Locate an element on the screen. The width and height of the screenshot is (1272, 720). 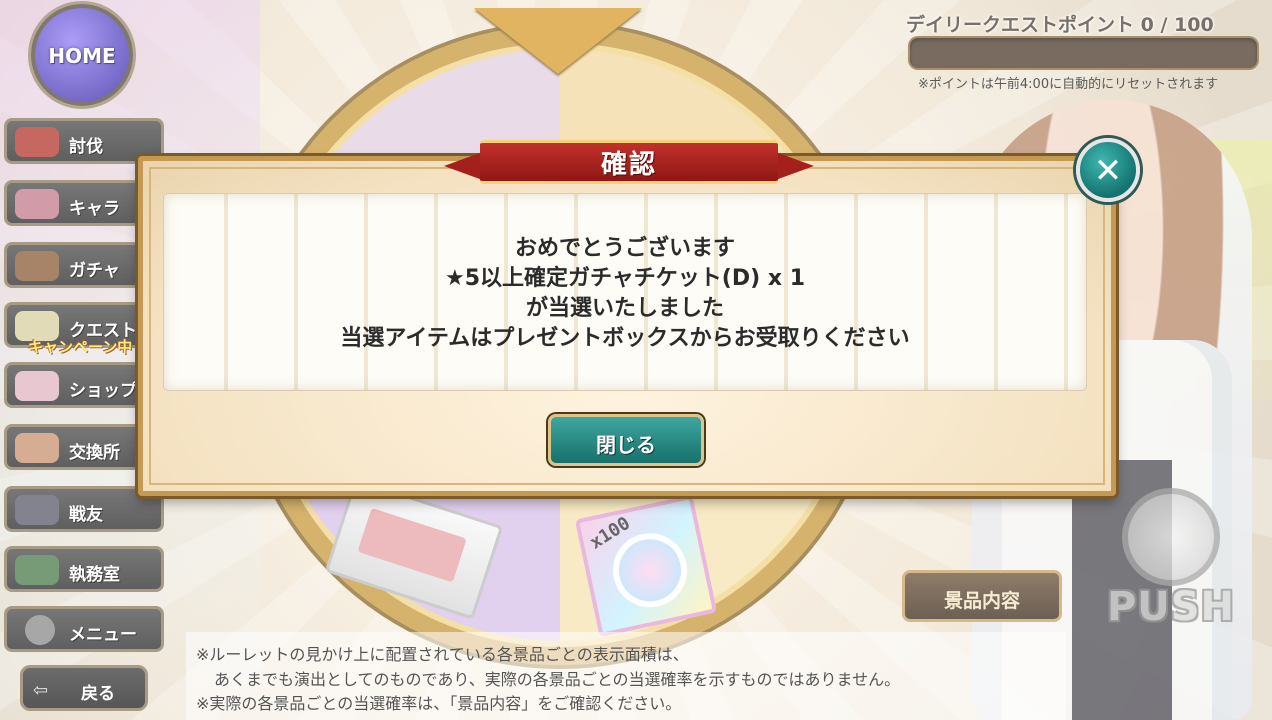
dialog-title: 確認 is located at coordinates (628, 165).